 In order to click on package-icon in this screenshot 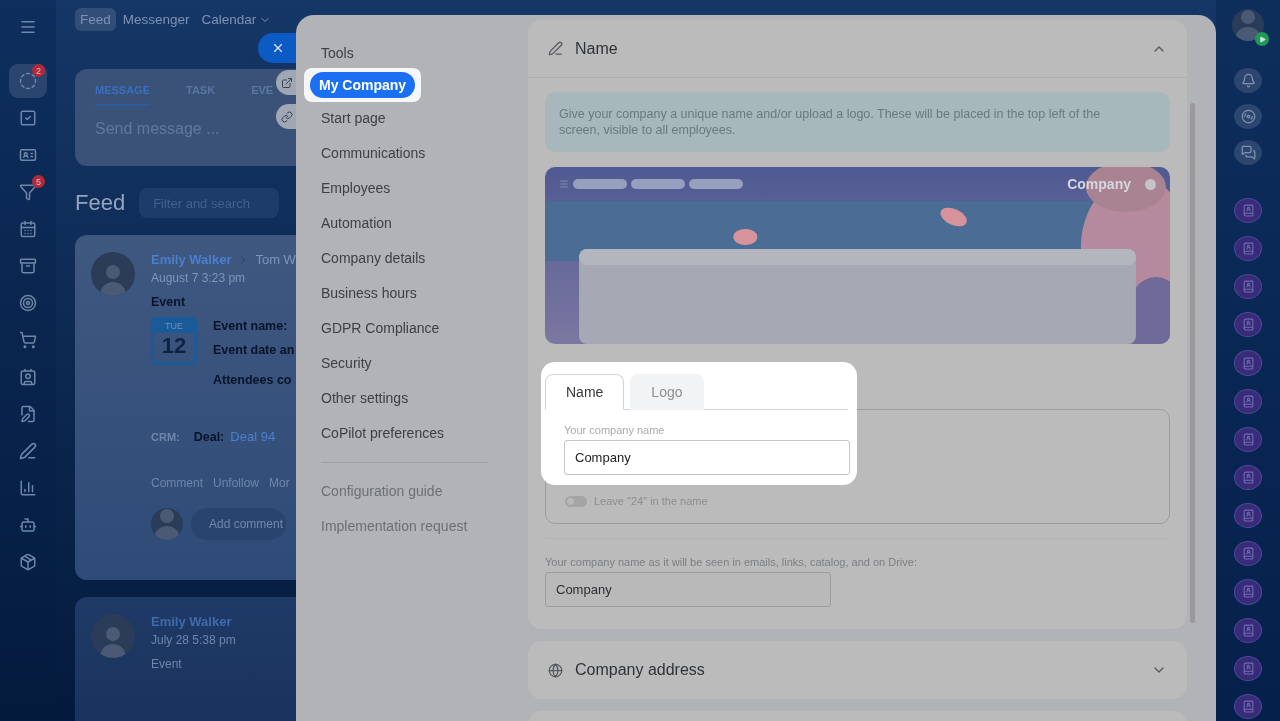, I will do `click(28, 562)`.